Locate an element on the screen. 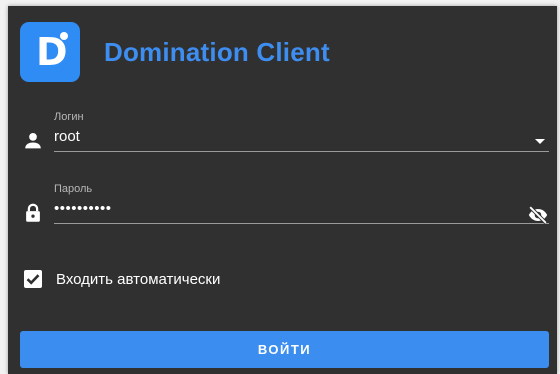  auto-login-checkbox is located at coordinates (33, 279).